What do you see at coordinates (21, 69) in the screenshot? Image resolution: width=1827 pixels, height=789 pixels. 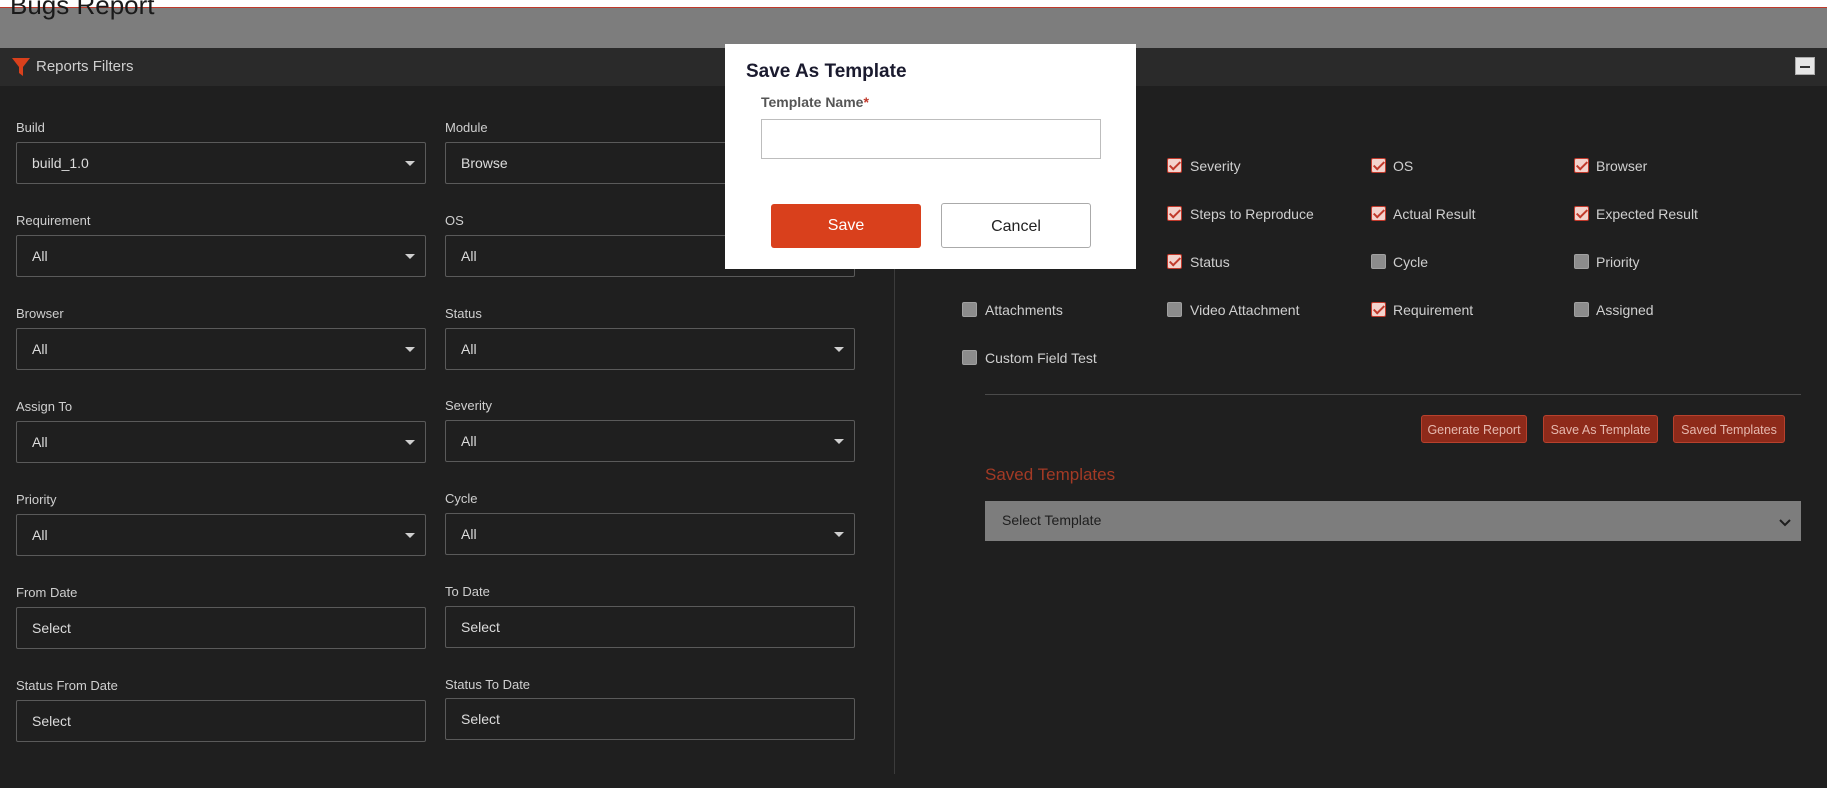 I see `funnel-icon` at bounding box center [21, 69].